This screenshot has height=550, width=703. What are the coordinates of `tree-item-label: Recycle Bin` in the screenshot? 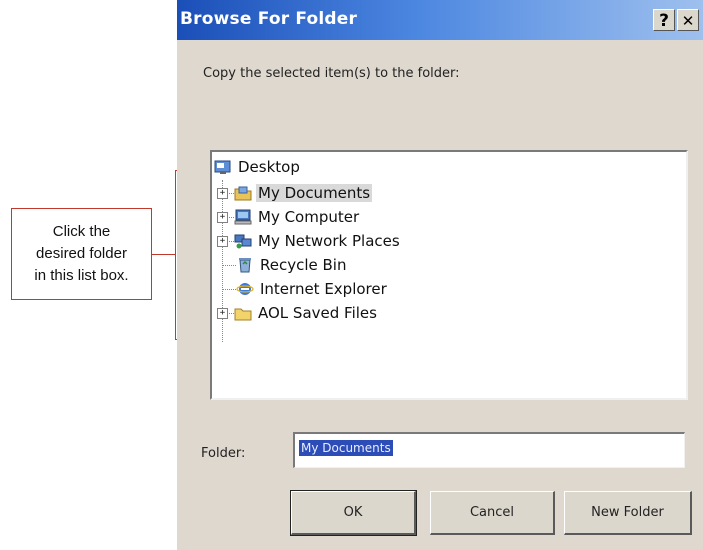 It's located at (303, 265).